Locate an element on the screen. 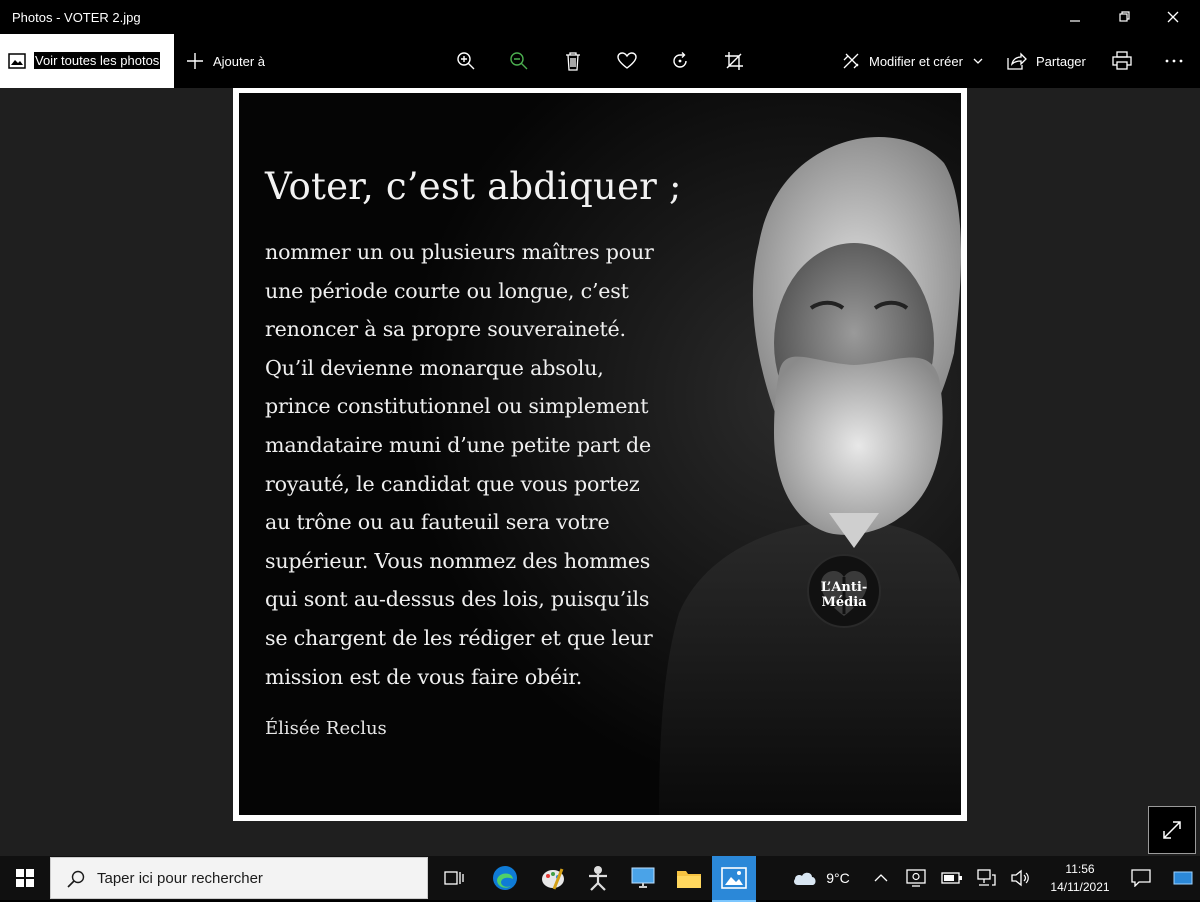 Image resolution: width=1200 pixels, height=902 pixels. zoom-in-button is located at coordinates (466, 61).